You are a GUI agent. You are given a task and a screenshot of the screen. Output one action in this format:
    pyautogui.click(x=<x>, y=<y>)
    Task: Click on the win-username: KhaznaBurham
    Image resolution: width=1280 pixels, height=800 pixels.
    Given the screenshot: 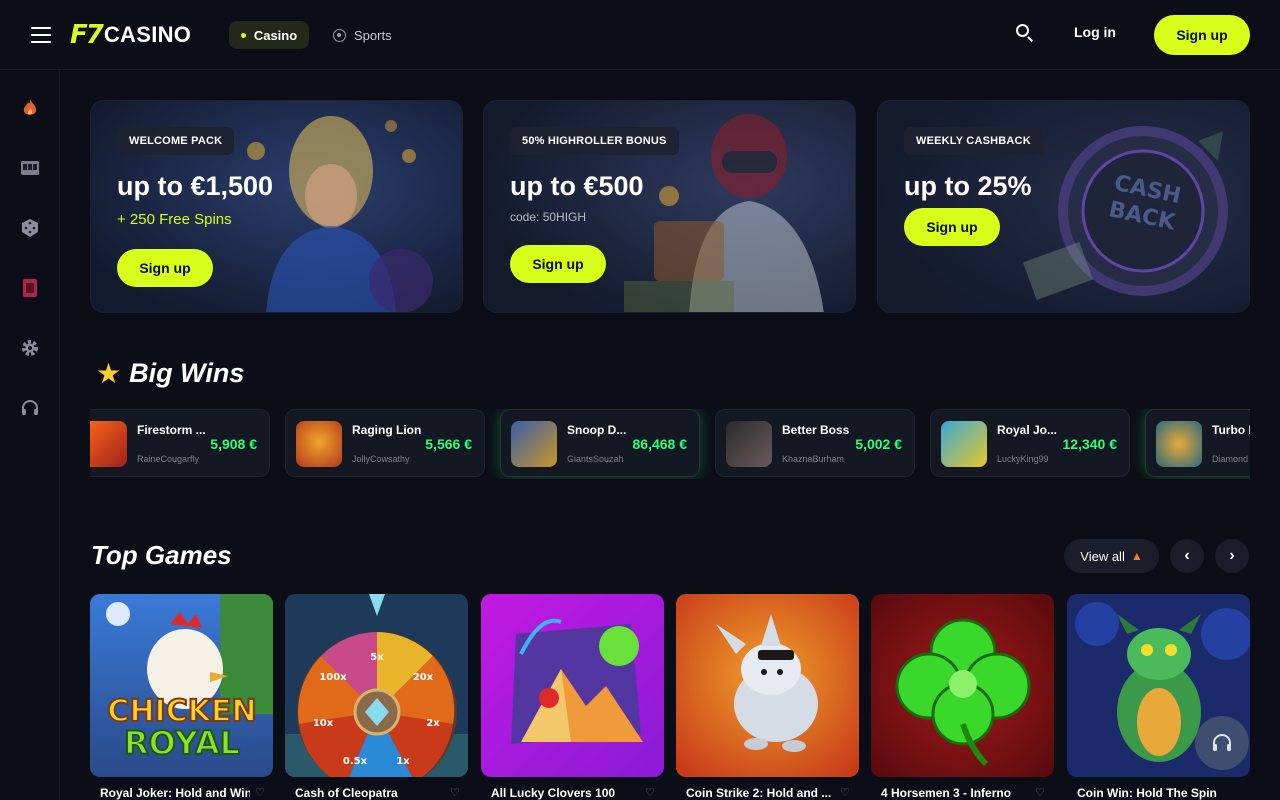 What is the action you would take?
    pyautogui.click(x=813, y=459)
    